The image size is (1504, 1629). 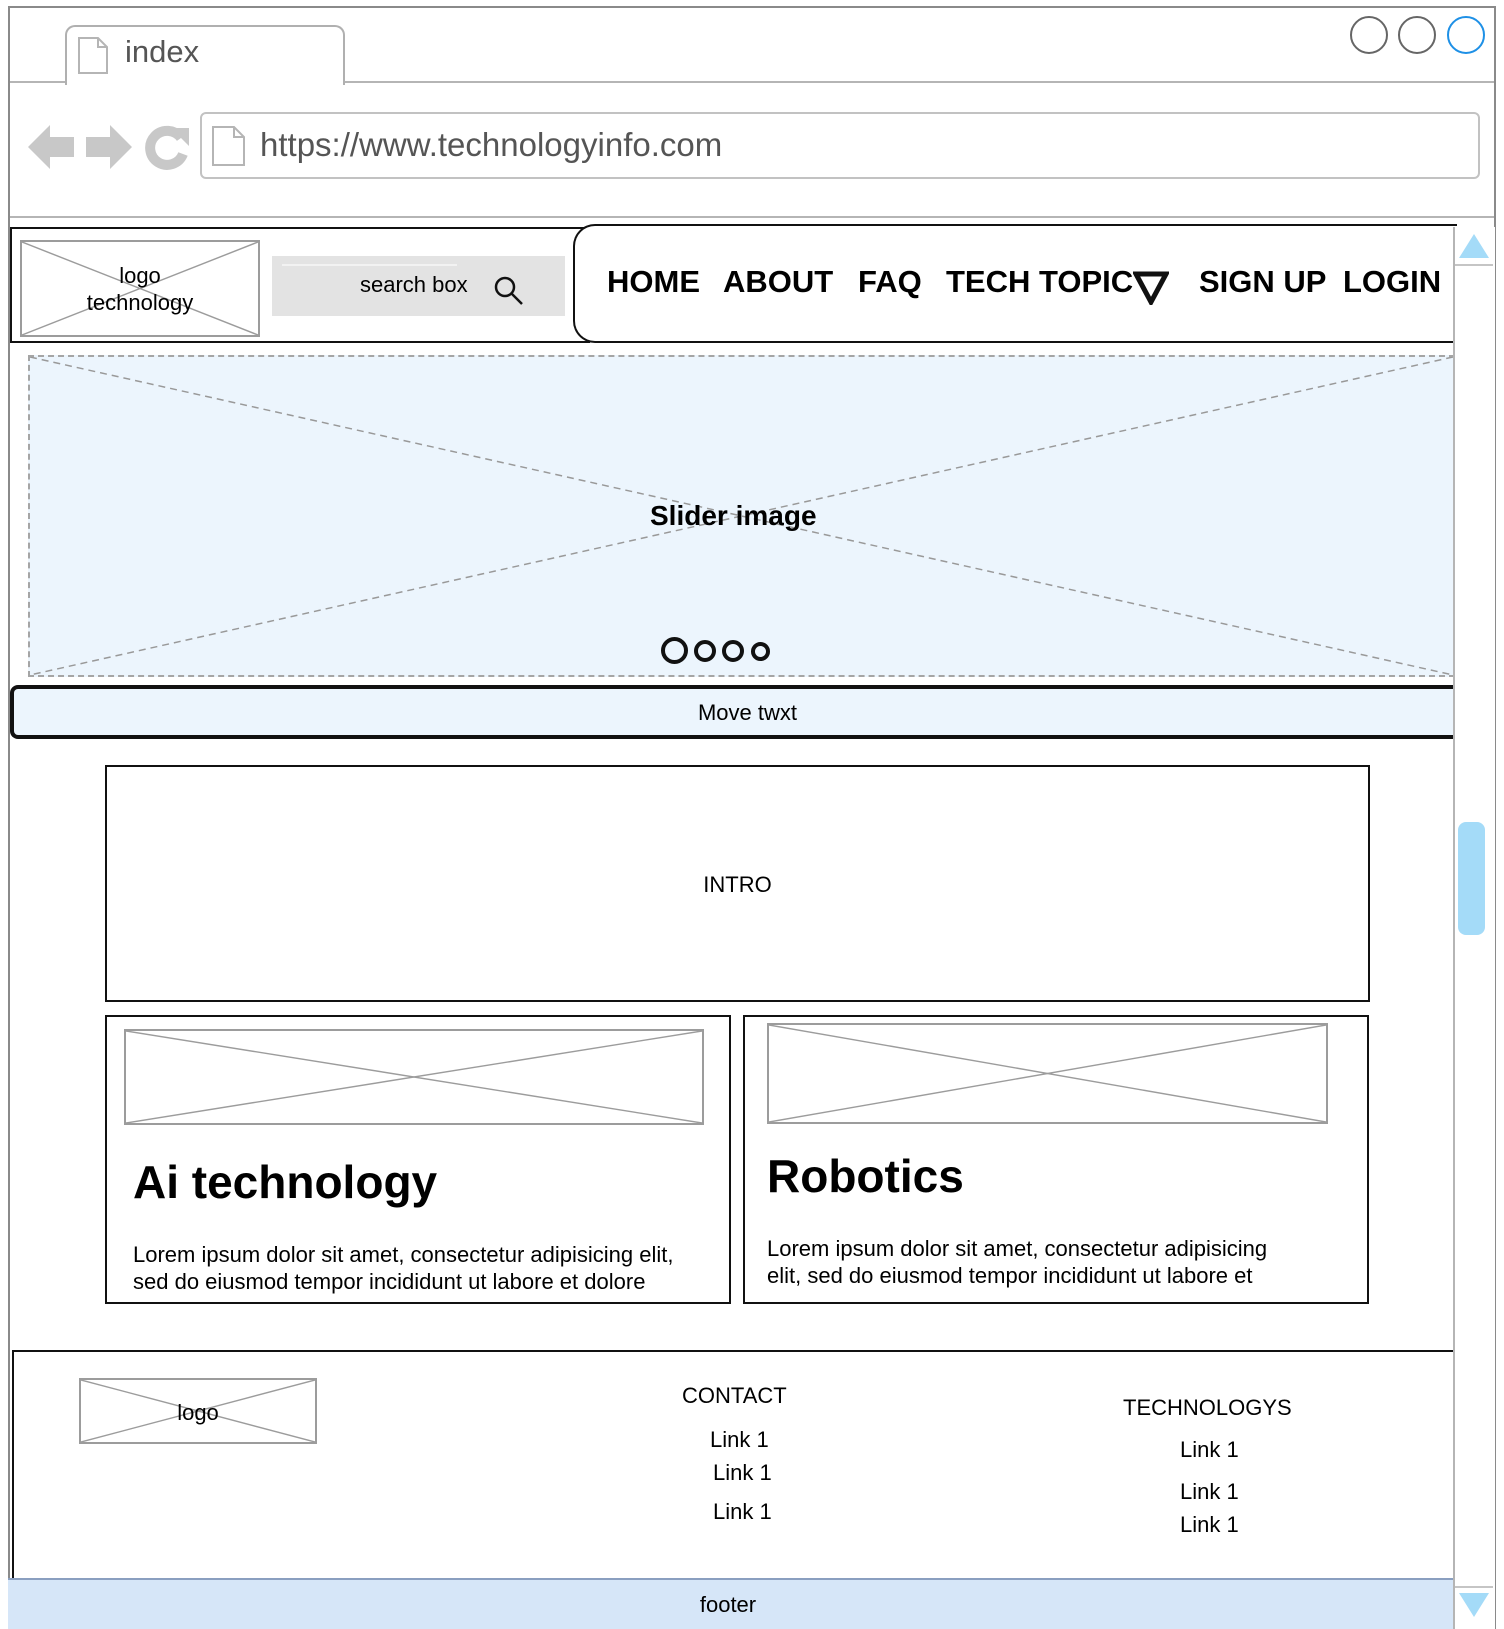 What do you see at coordinates (109, 147) in the screenshot?
I see `forward-arrow-icon` at bounding box center [109, 147].